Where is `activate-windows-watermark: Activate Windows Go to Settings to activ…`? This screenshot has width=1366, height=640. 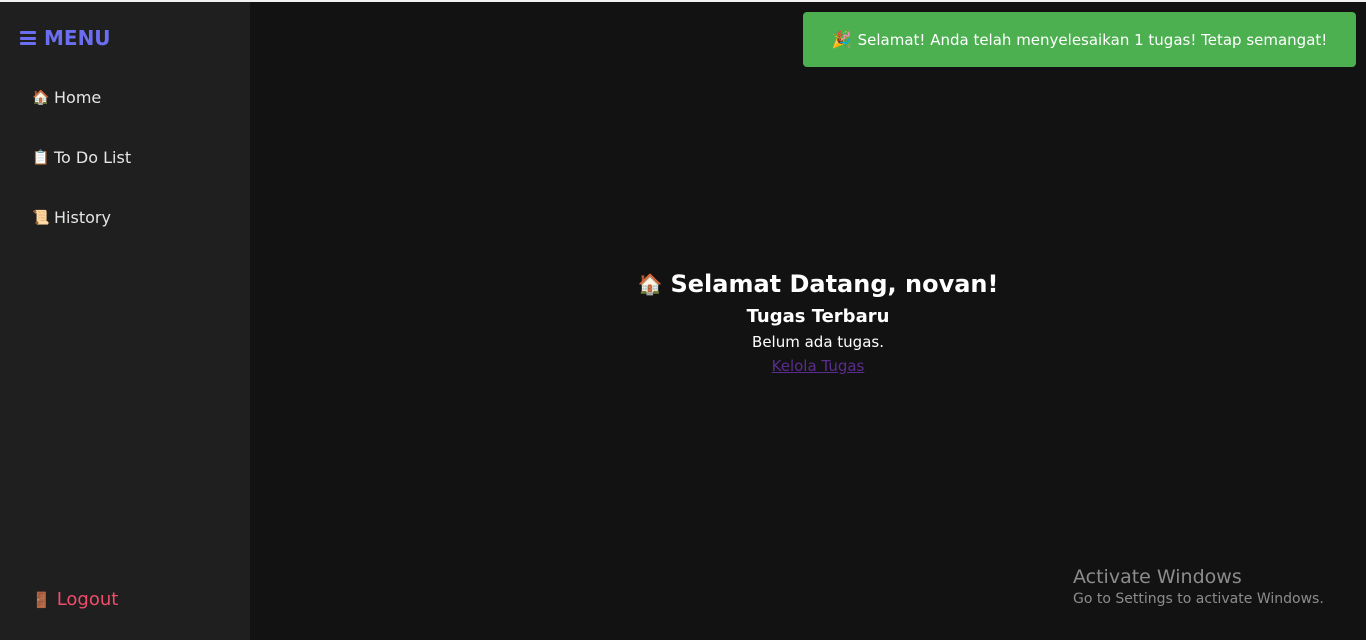
activate-windows-watermark: Activate Windows Go to Settings to activ… is located at coordinates (1198, 587).